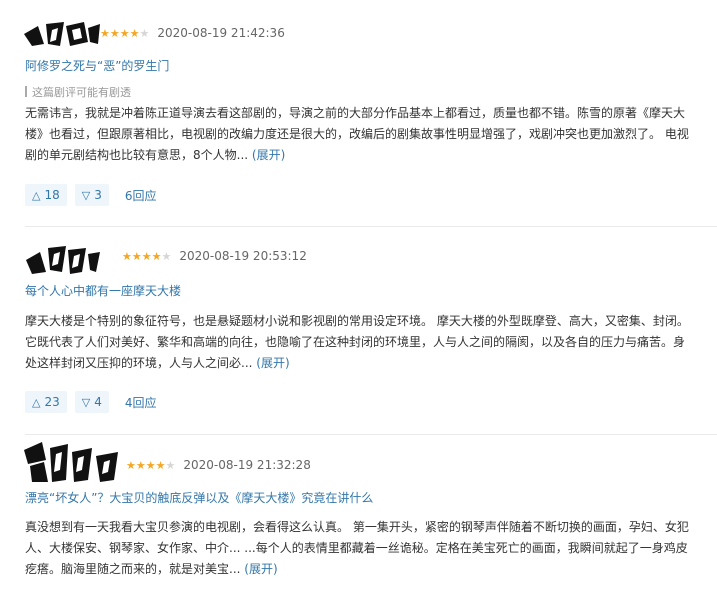 The image size is (717, 591). I want to click on upvote-count: 18, so click(52, 195).